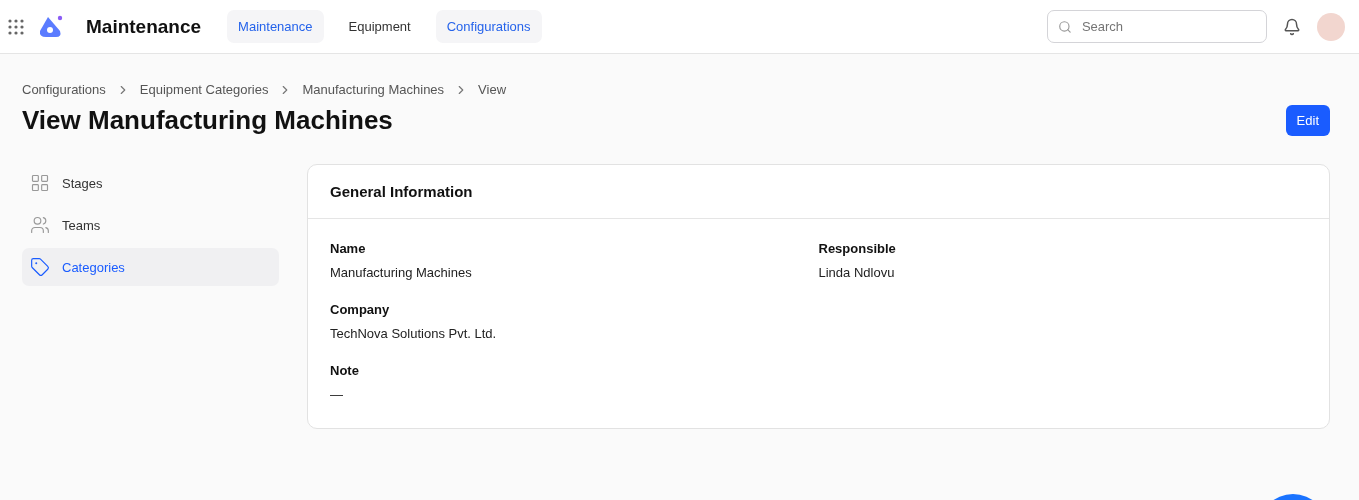  What do you see at coordinates (488, 26) in the screenshot?
I see `nav-tab: Configurations` at bounding box center [488, 26].